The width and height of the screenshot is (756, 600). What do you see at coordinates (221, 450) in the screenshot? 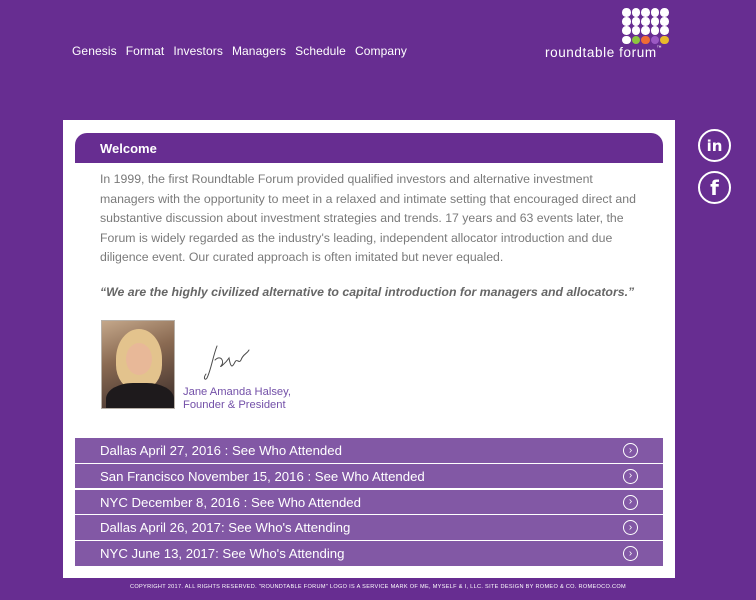
I see `event-label: Dallas April 27, 2016 : See Who Attended` at bounding box center [221, 450].